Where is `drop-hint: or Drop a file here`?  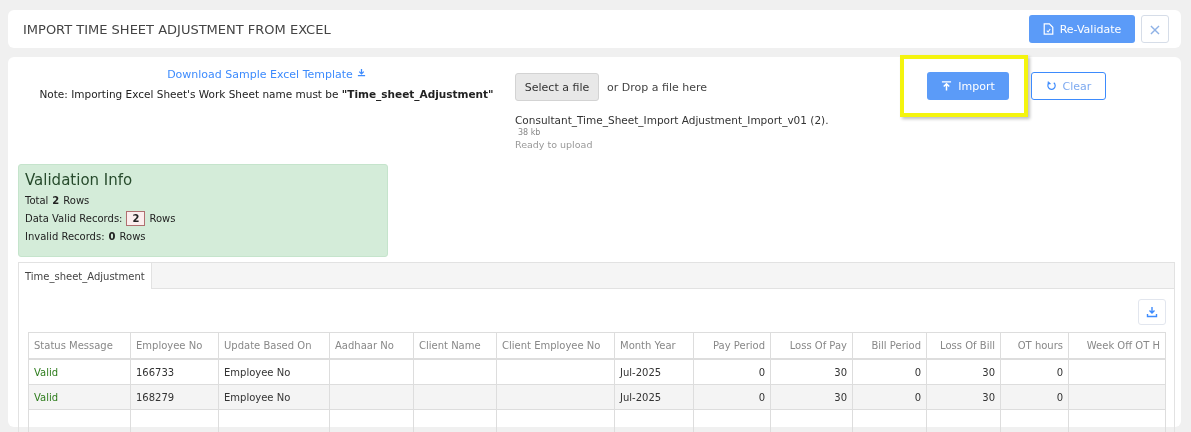 drop-hint: or Drop a file here is located at coordinates (657, 87).